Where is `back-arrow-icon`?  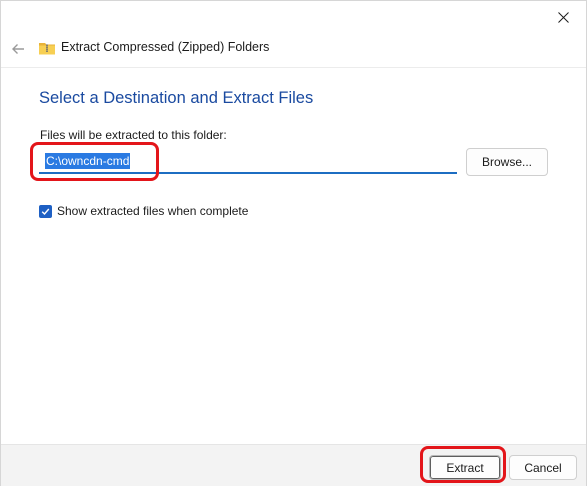 back-arrow-icon is located at coordinates (18, 49).